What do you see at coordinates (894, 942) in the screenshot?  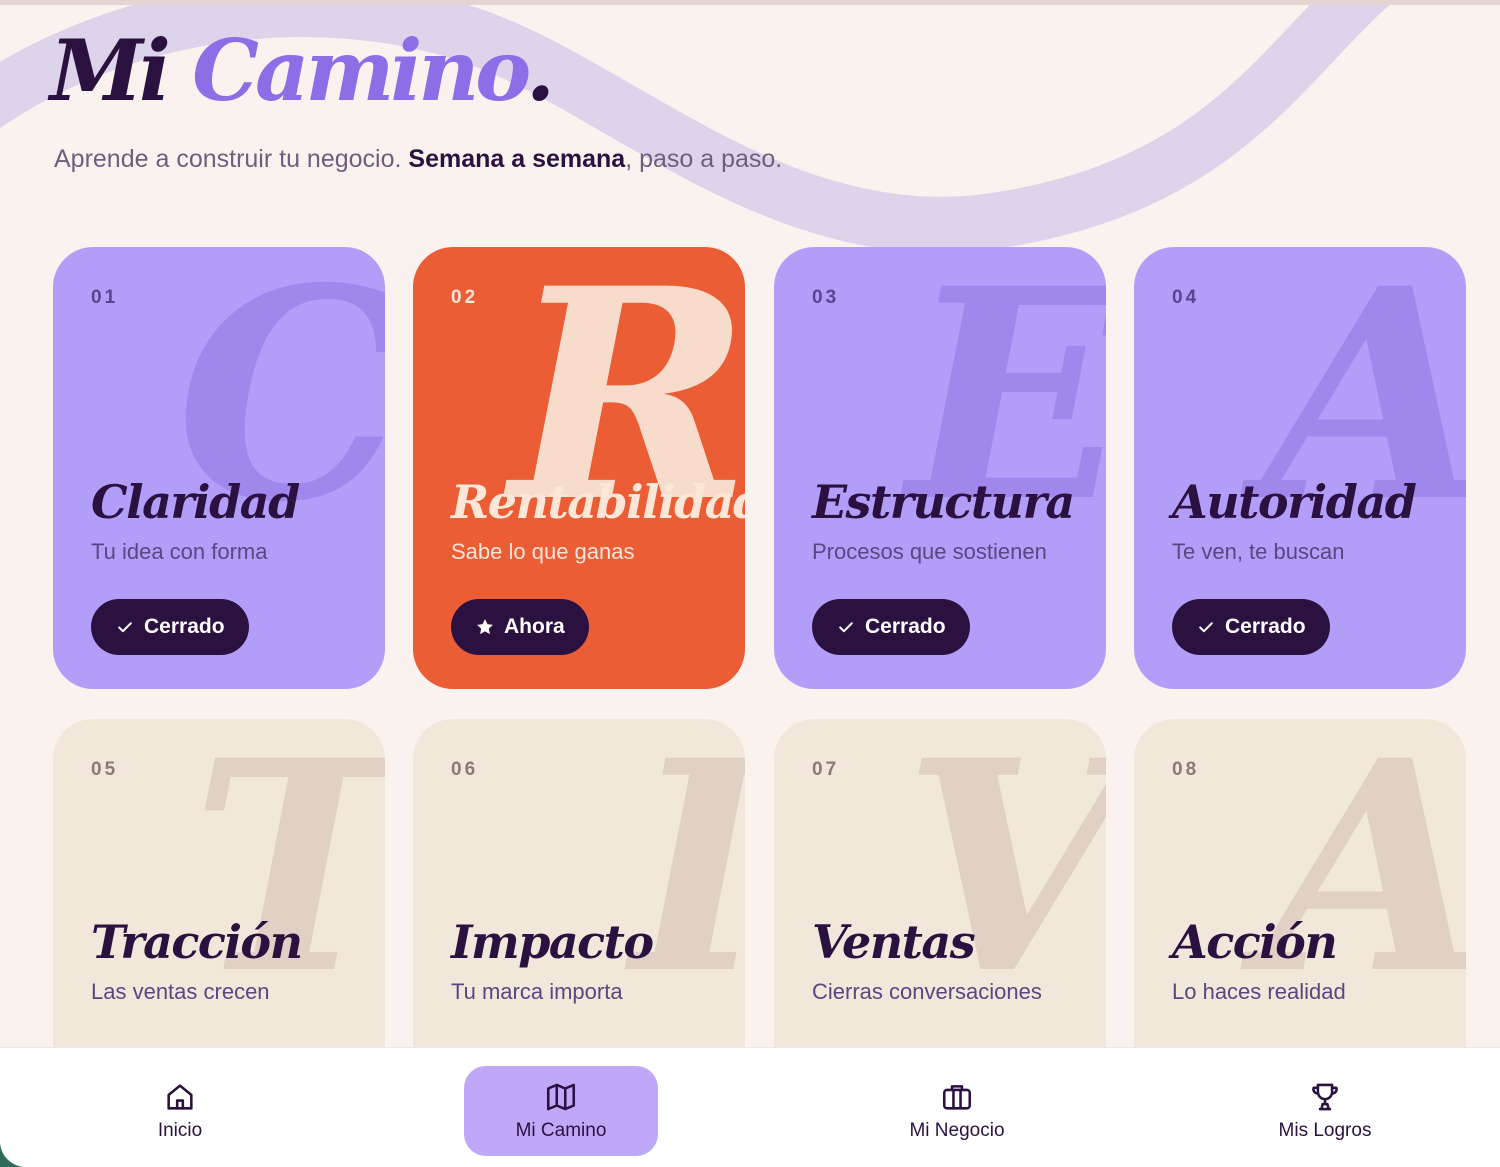 I see `module-title: Ventas` at bounding box center [894, 942].